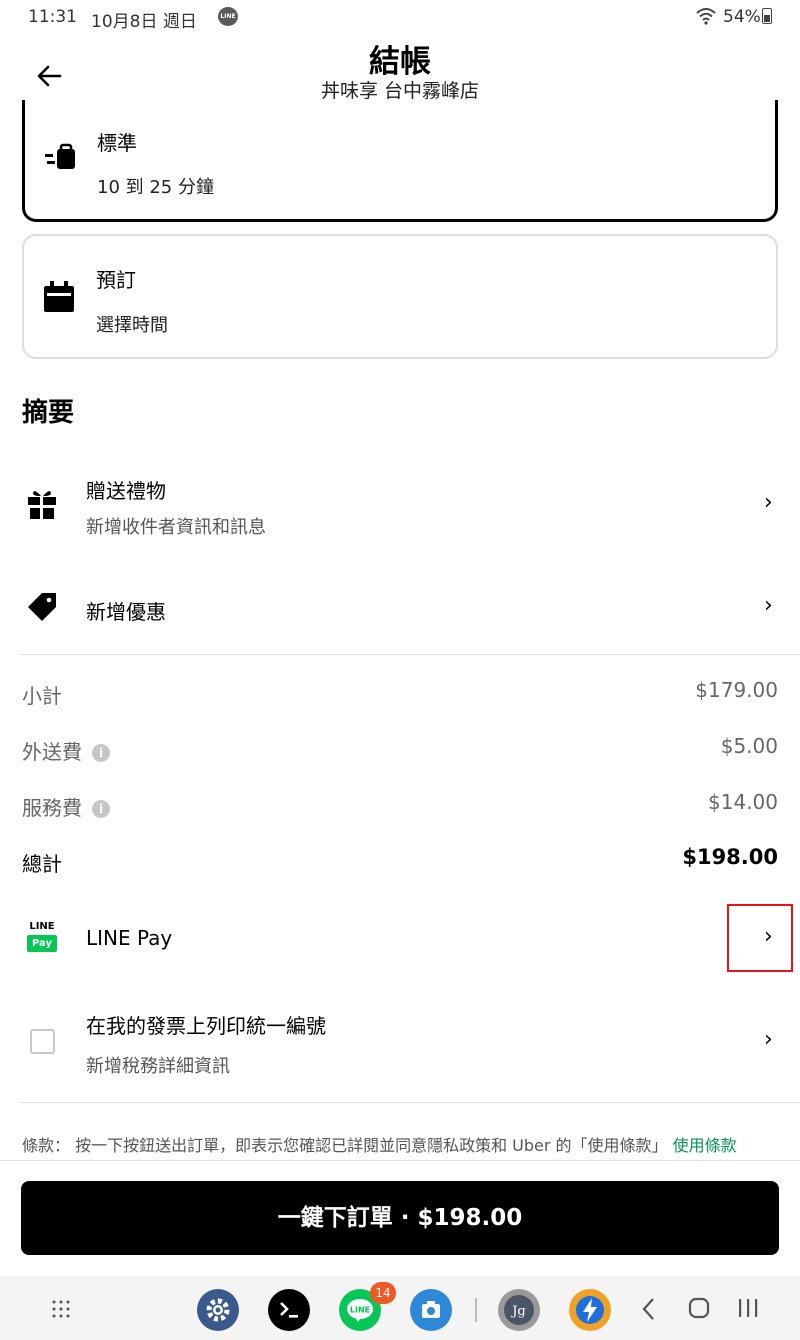 The image size is (800, 1340). I want to click on battery-icon, so click(767, 16).